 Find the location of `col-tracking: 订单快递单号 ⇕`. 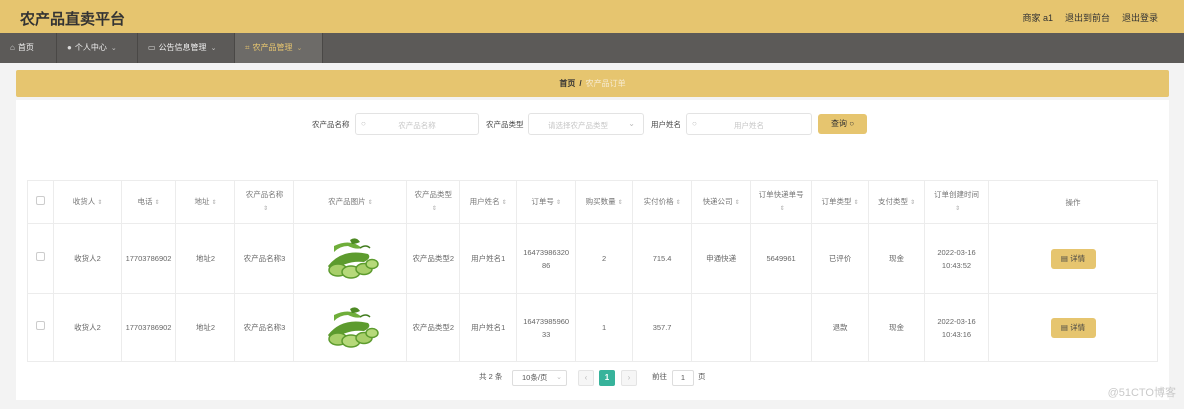

col-tracking: 订单快递单号 ⇕ is located at coordinates (781, 202).